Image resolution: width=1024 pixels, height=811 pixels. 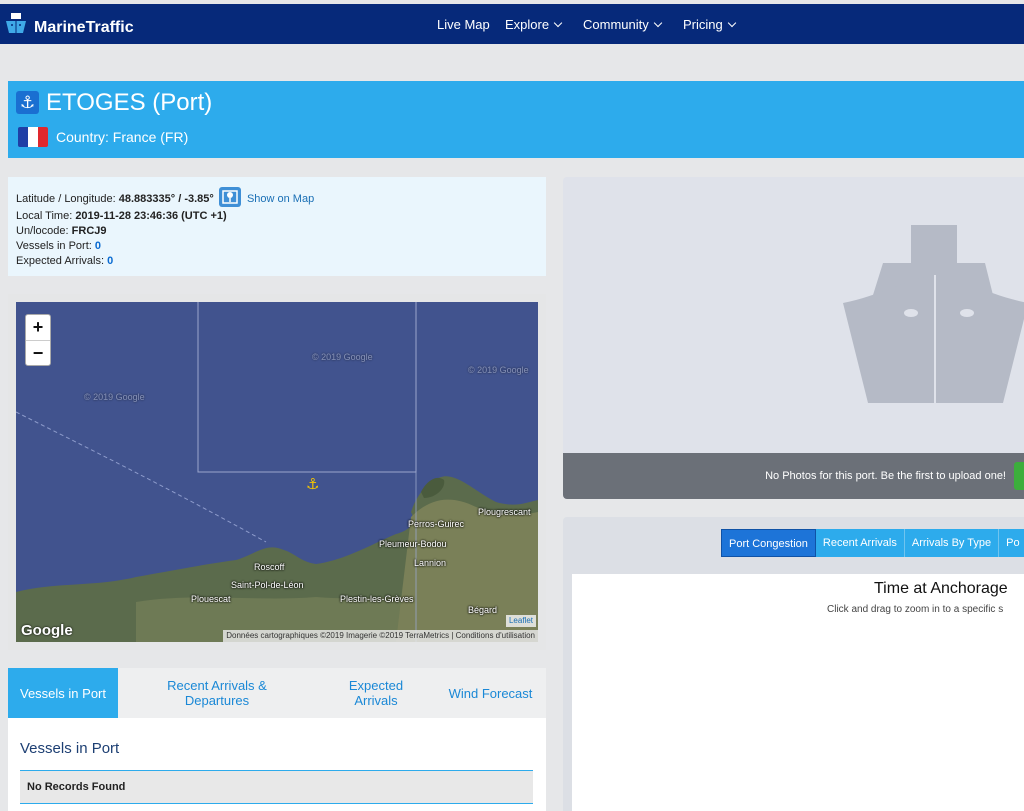 I want to click on place-begard: Bégard, so click(x=483, y=610).